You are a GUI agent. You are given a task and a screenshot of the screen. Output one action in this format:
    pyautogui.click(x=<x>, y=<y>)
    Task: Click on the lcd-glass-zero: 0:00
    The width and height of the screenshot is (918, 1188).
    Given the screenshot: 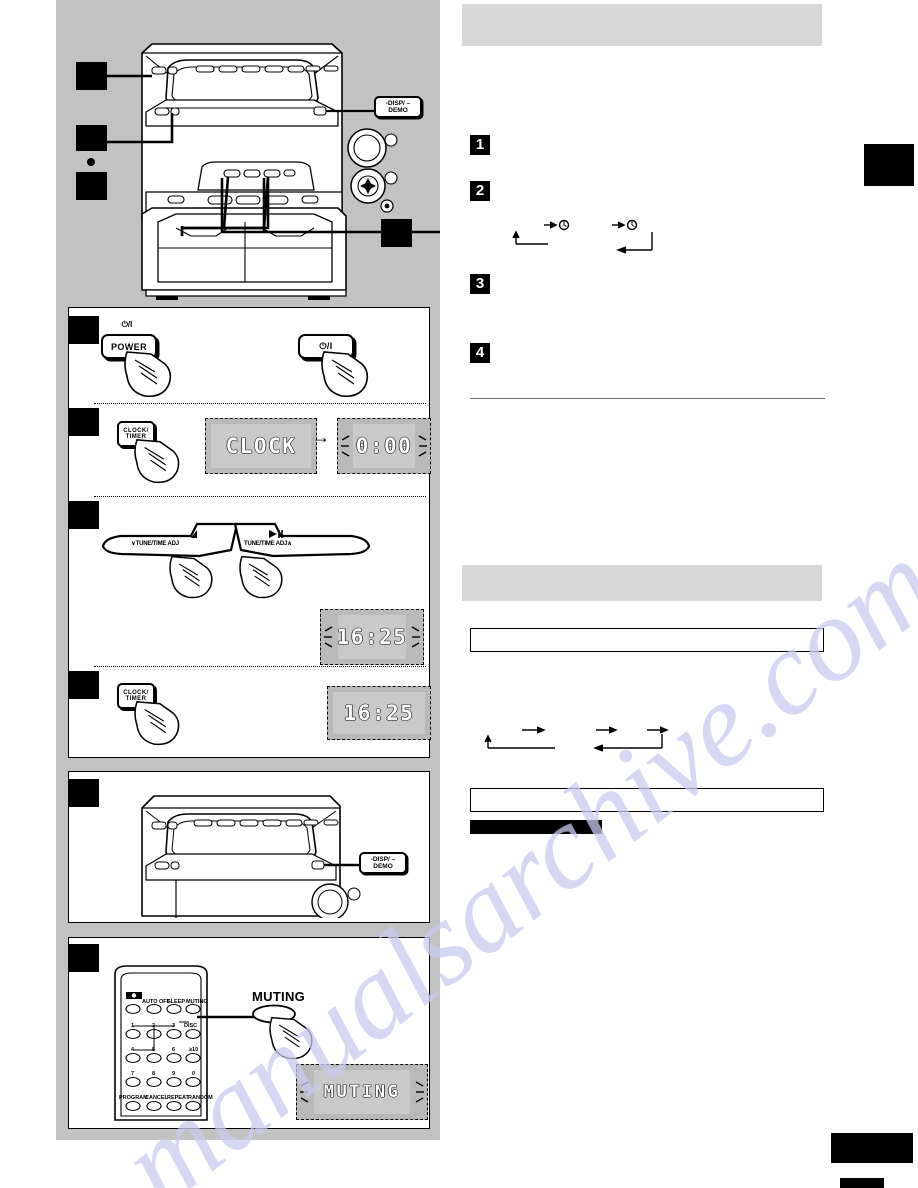 What is the action you would take?
    pyautogui.click(x=384, y=446)
    